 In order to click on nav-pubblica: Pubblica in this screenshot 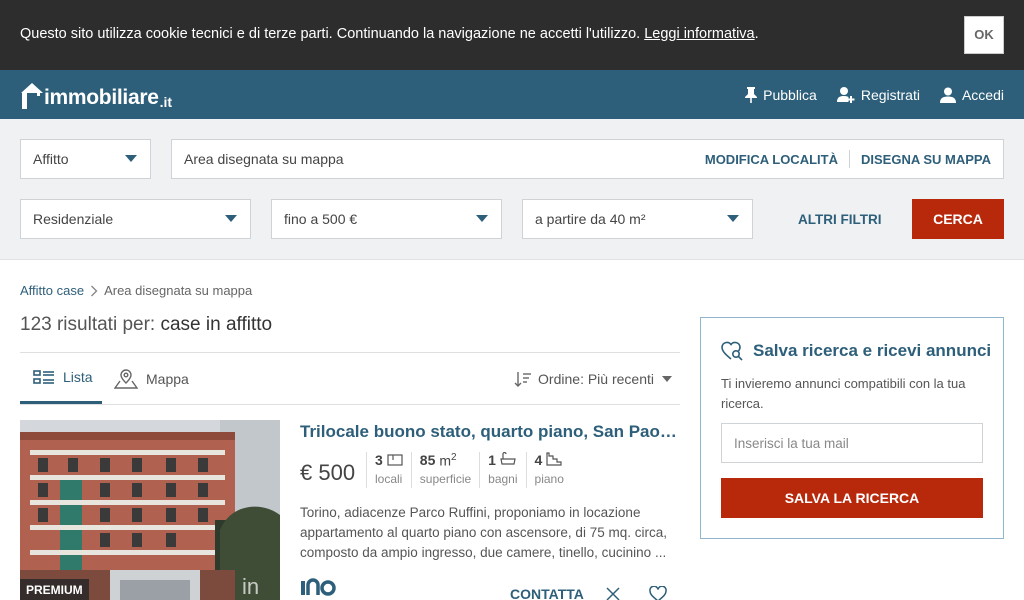, I will do `click(781, 94)`.